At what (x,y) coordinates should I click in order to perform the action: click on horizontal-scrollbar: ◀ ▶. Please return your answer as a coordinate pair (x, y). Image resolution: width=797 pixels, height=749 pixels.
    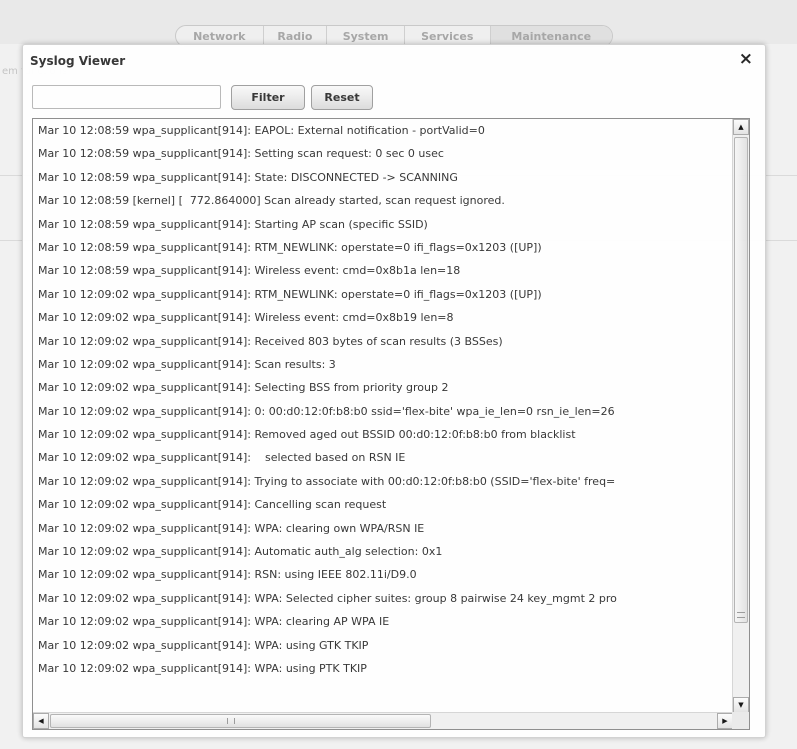
    Looking at the image, I should click on (383, 720).